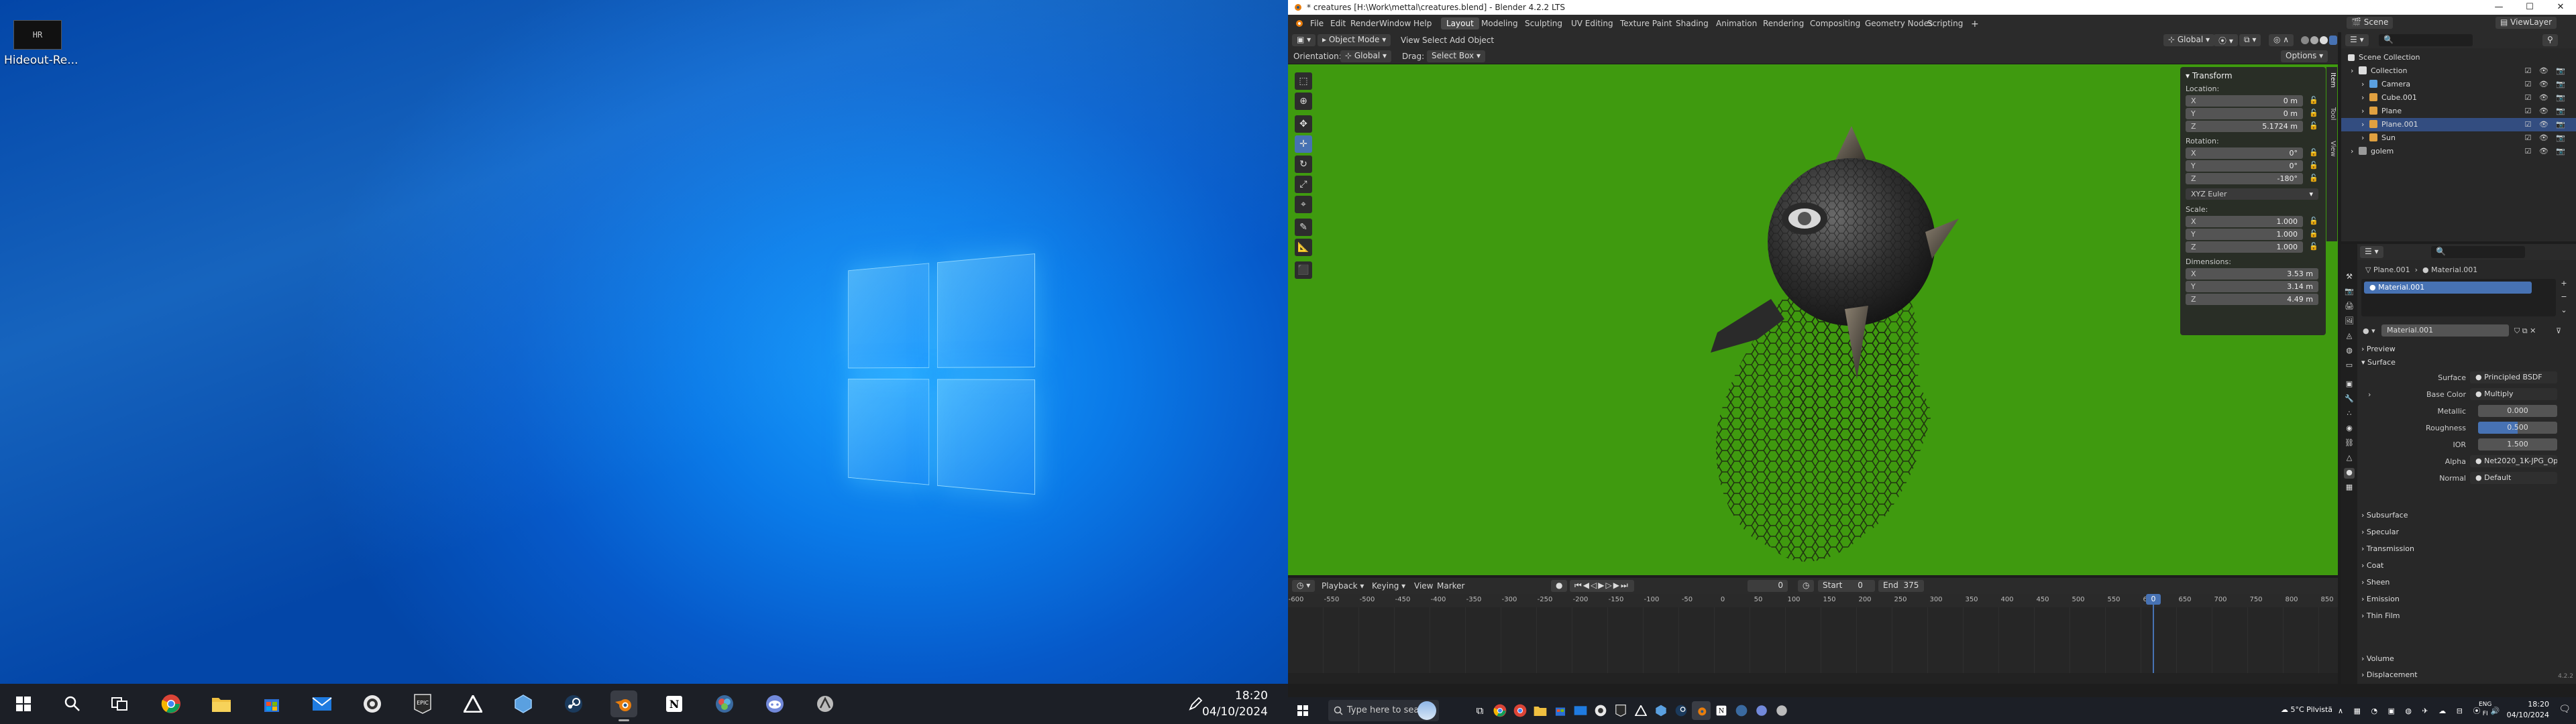  Describe the element at coordinates (2513, 377) in the screenshot. I see `surface-shader-field: ● Principled BSDF` at that location.